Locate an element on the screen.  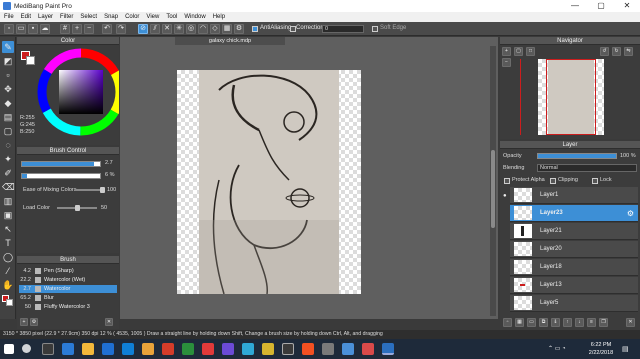
notification-icon: ▤ is located at coordinates (625, 349).